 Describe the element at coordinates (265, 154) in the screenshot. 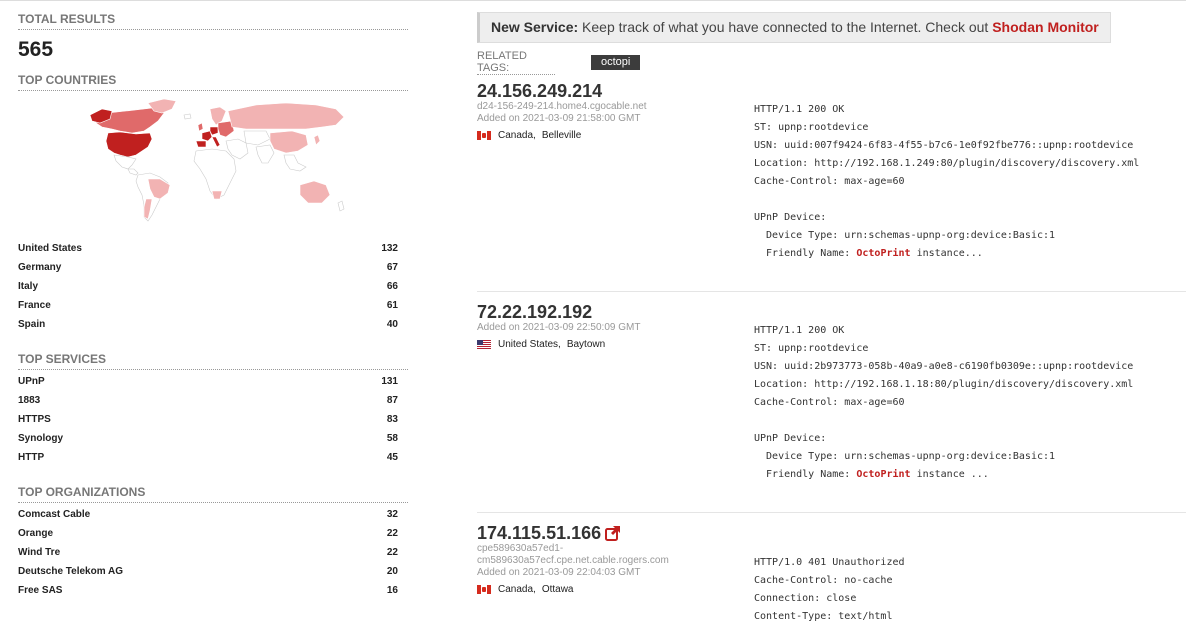

I see `map-india` at that location.